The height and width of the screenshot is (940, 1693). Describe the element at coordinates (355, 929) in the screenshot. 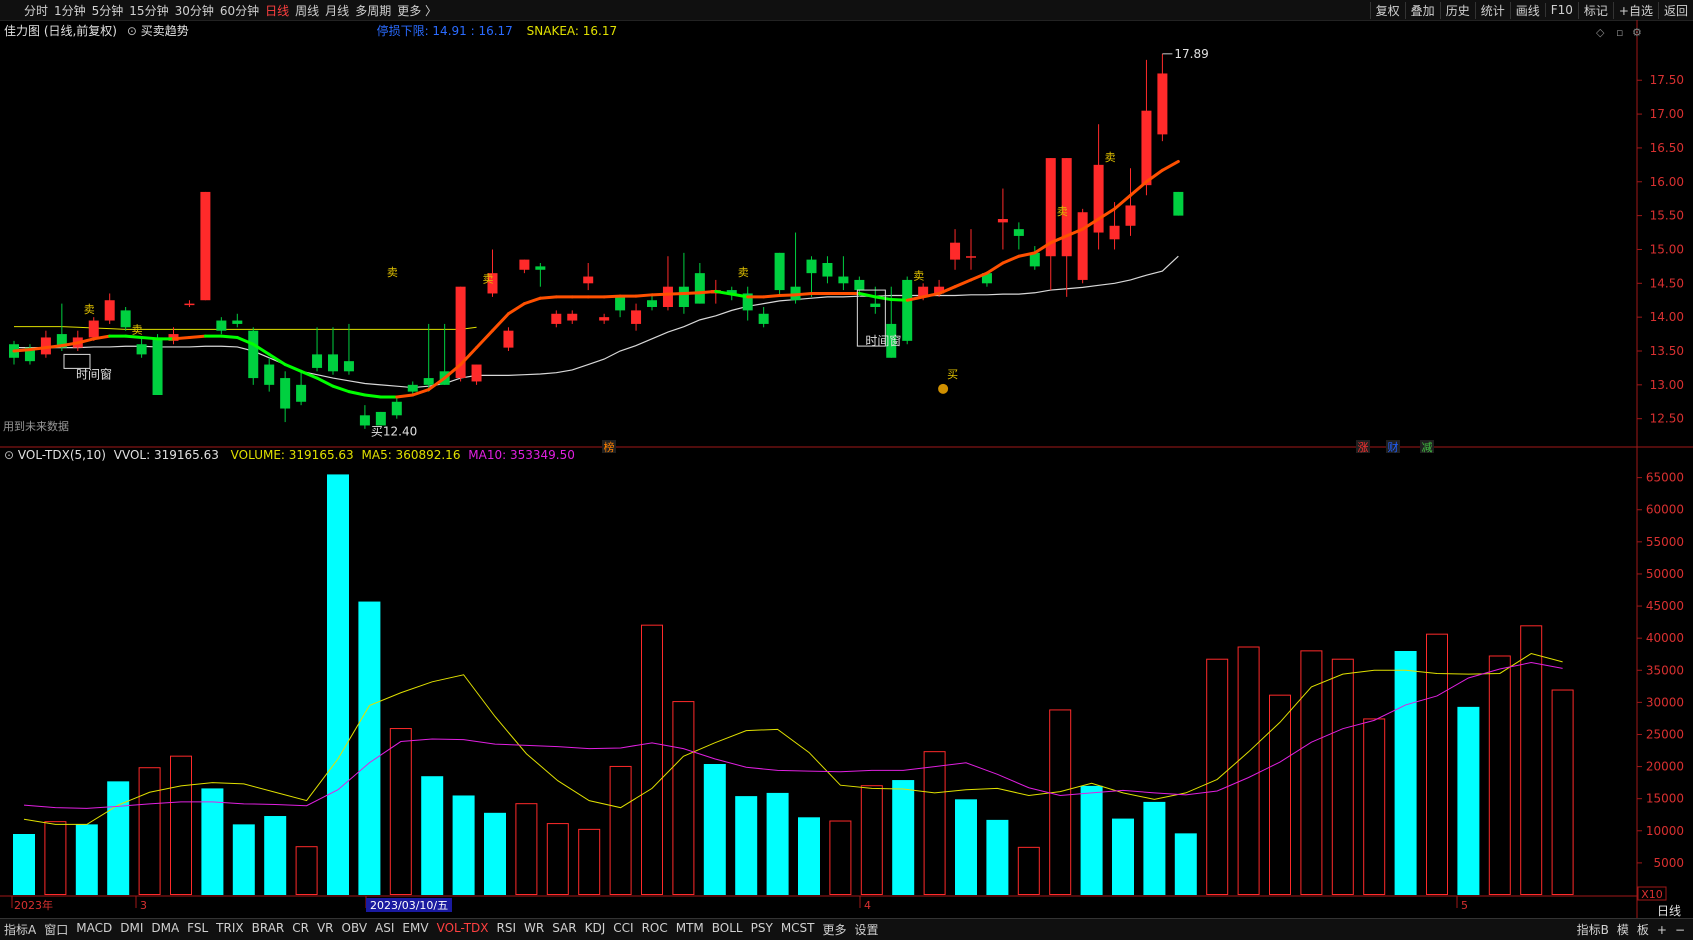

I see `indicator-tab-8: OBV` at that location.